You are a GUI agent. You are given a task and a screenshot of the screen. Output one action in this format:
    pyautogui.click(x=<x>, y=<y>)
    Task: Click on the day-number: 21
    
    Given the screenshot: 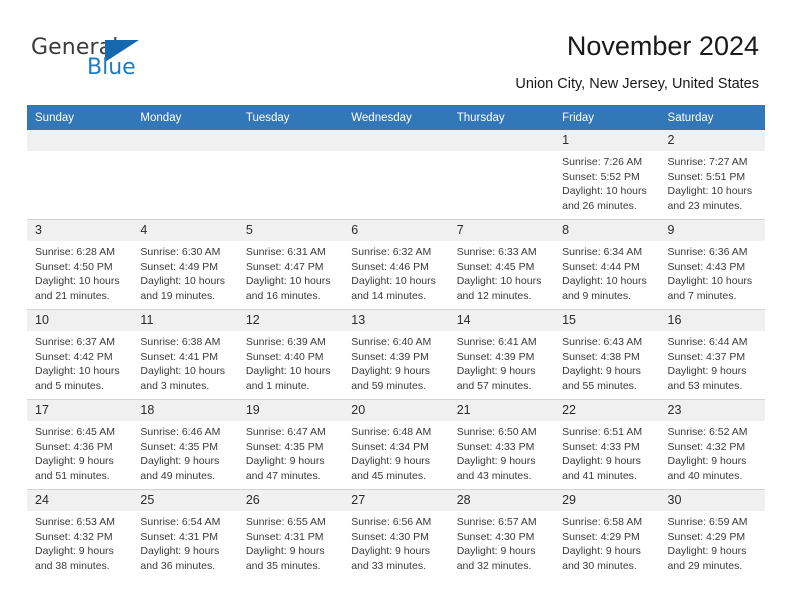 What is the action you would take?
    pyautogui.click(x=501, y=410)
    